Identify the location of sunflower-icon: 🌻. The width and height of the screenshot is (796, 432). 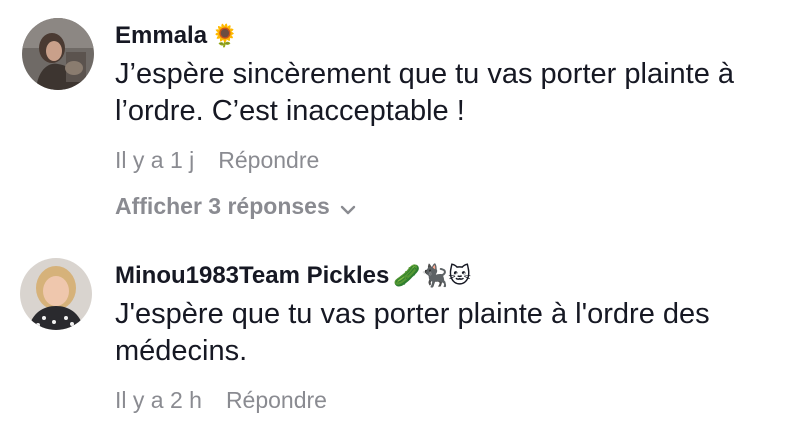
(225, 35).